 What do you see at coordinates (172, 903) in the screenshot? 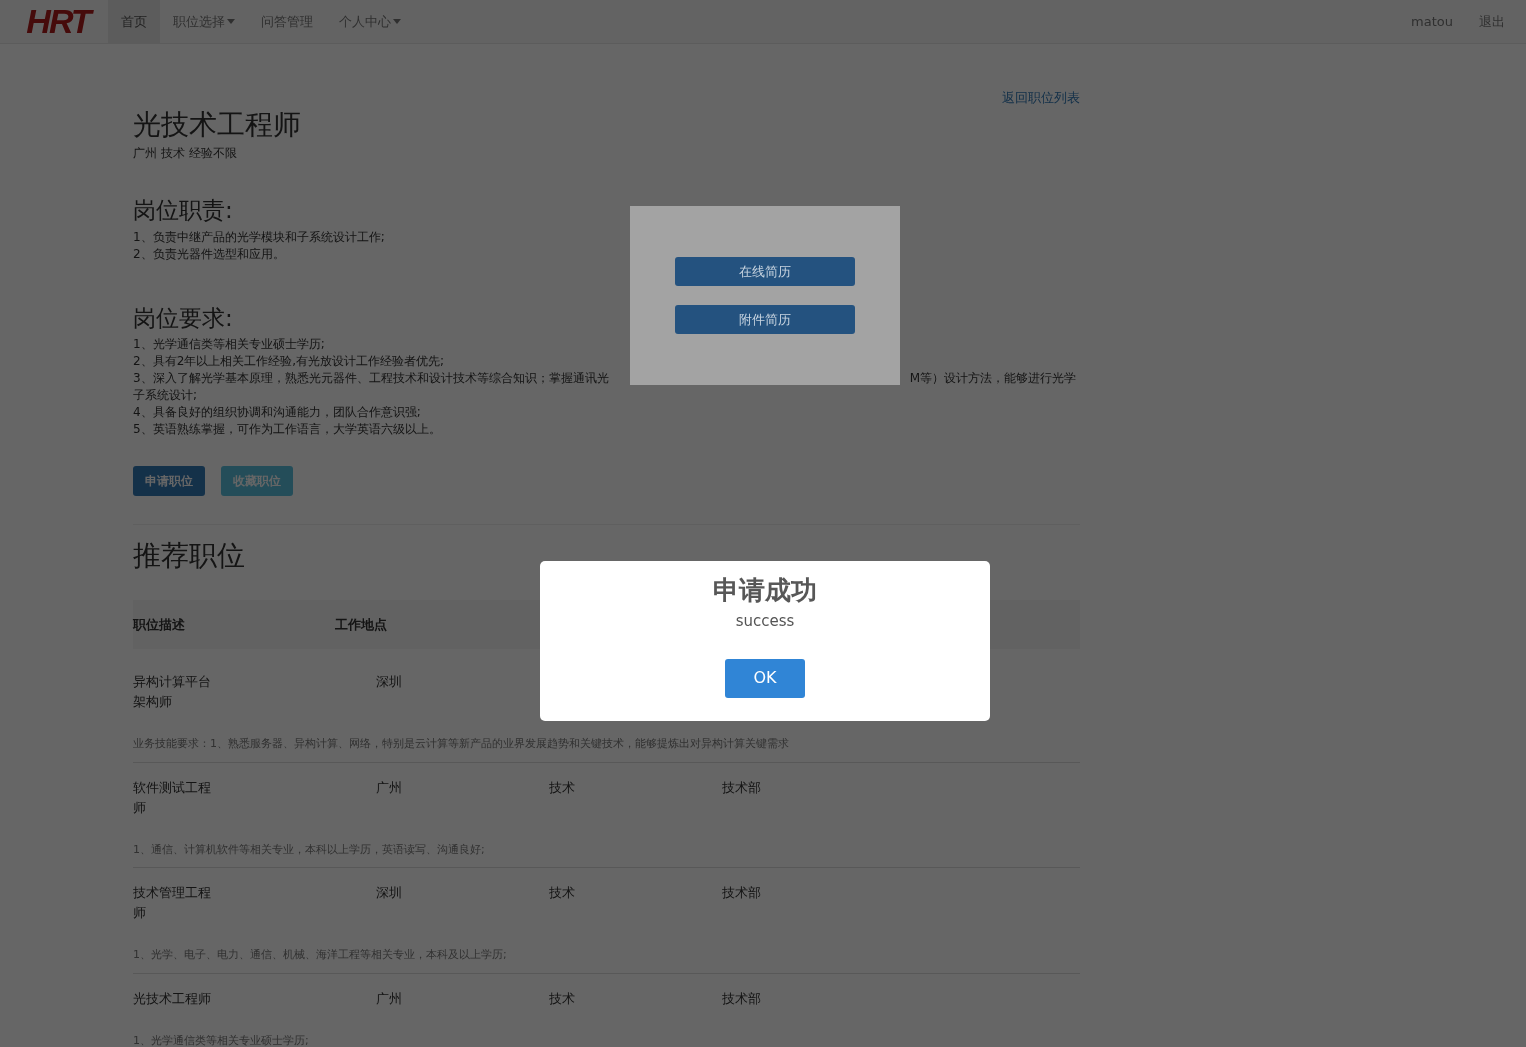
I see `table-cell-text: 技术管理工程师` at bounding box center [172, 903].